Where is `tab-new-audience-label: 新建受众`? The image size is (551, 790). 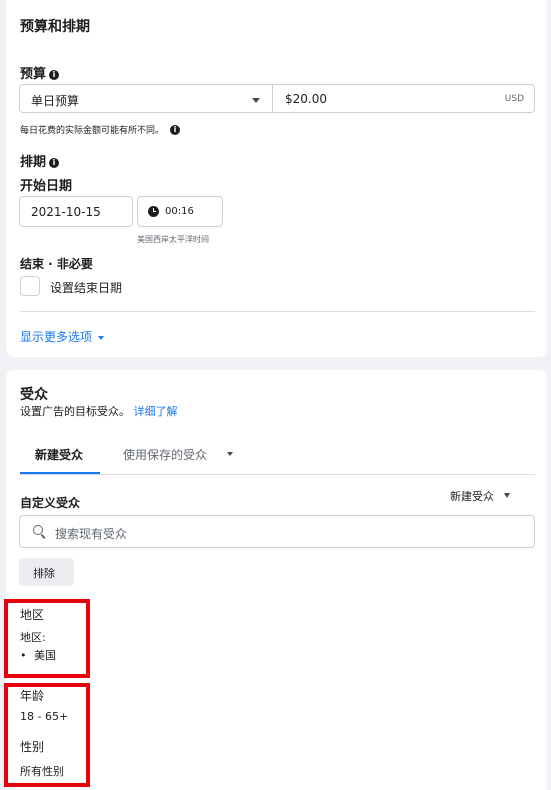 tab-new-audience-label: 新建受众 is located at coordinates (59, 455).